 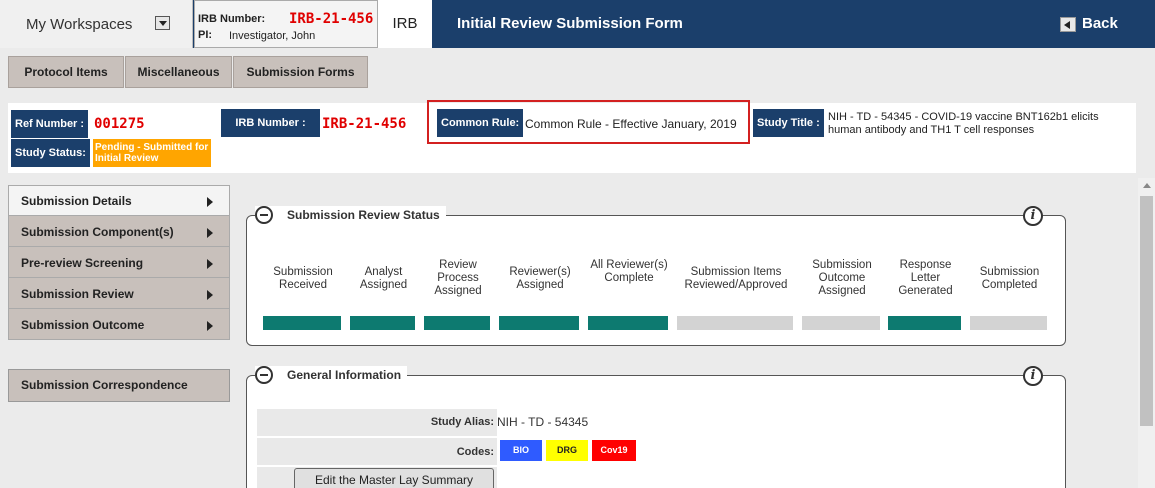 I want to click on code-badge: DRG, so click(x=567, y=450).